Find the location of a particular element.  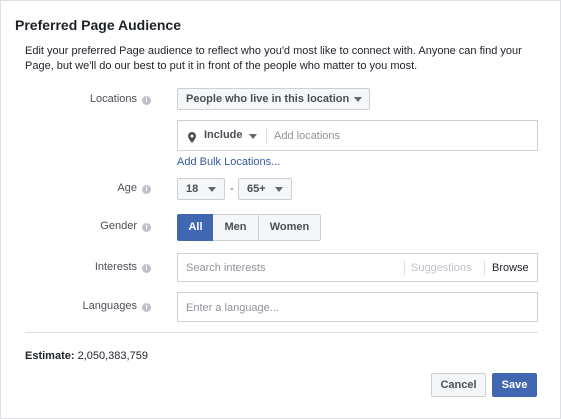

gender-label: Gender is located at coordinates (118, 226).